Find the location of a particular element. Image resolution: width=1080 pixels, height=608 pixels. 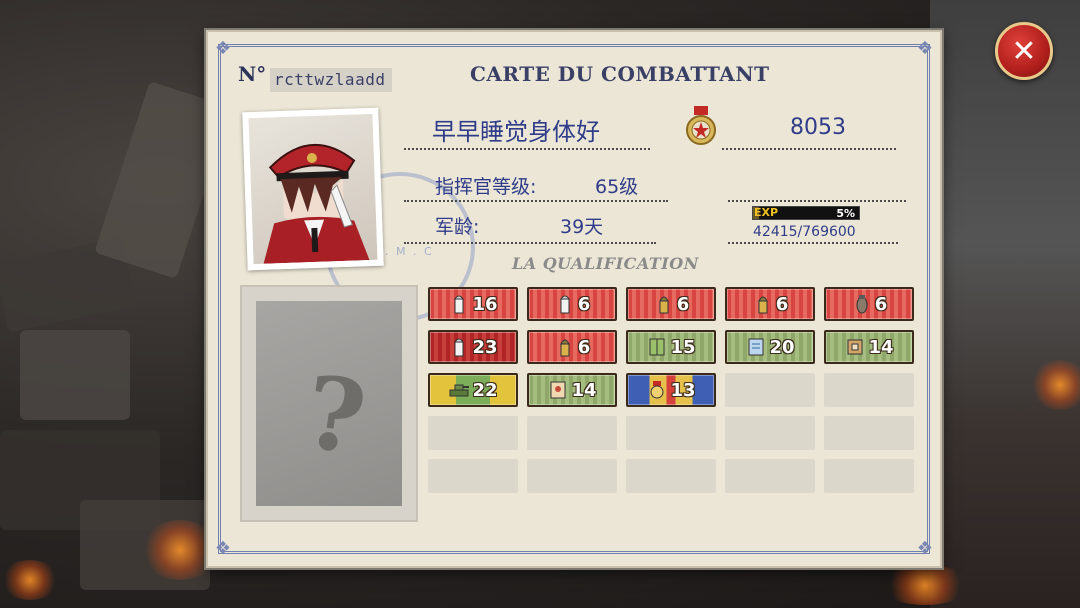

qualification-badge: 22 is located at coordinates (473, 390).